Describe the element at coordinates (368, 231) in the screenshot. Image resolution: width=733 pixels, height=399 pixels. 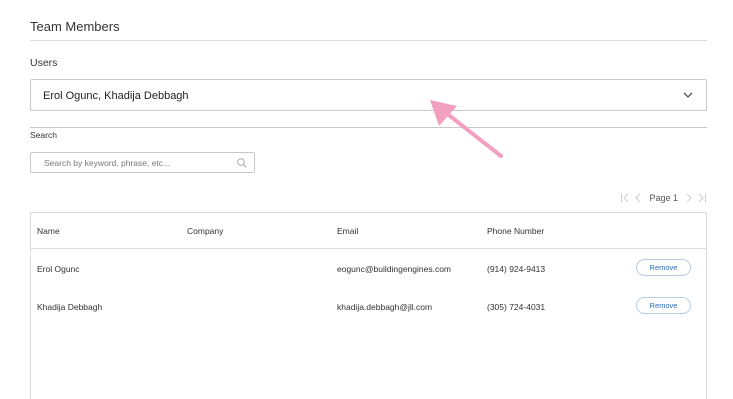
I see `table-header: Name Company Email Phone Number` at that location.